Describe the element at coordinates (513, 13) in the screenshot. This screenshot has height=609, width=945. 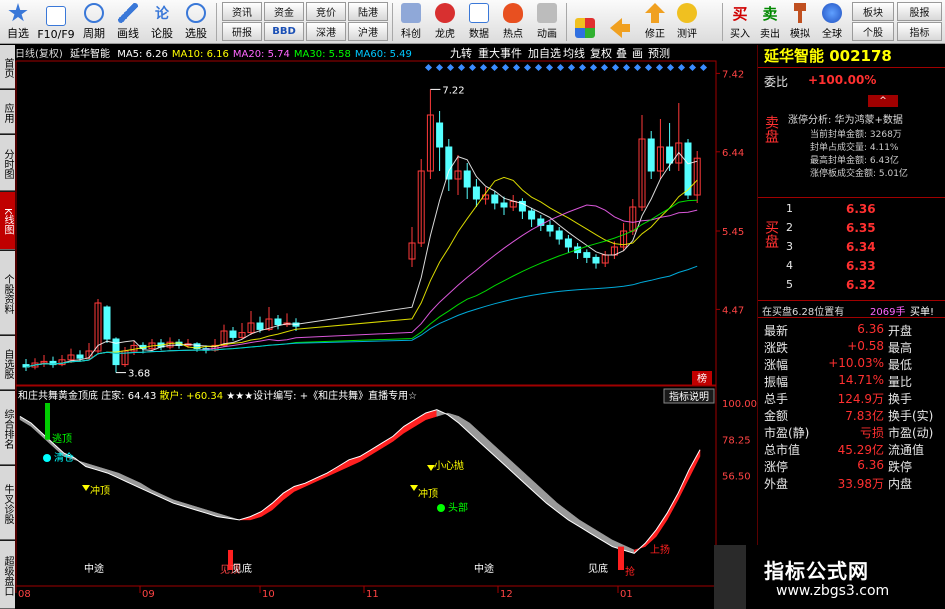
I see `flame-icon` at that location.